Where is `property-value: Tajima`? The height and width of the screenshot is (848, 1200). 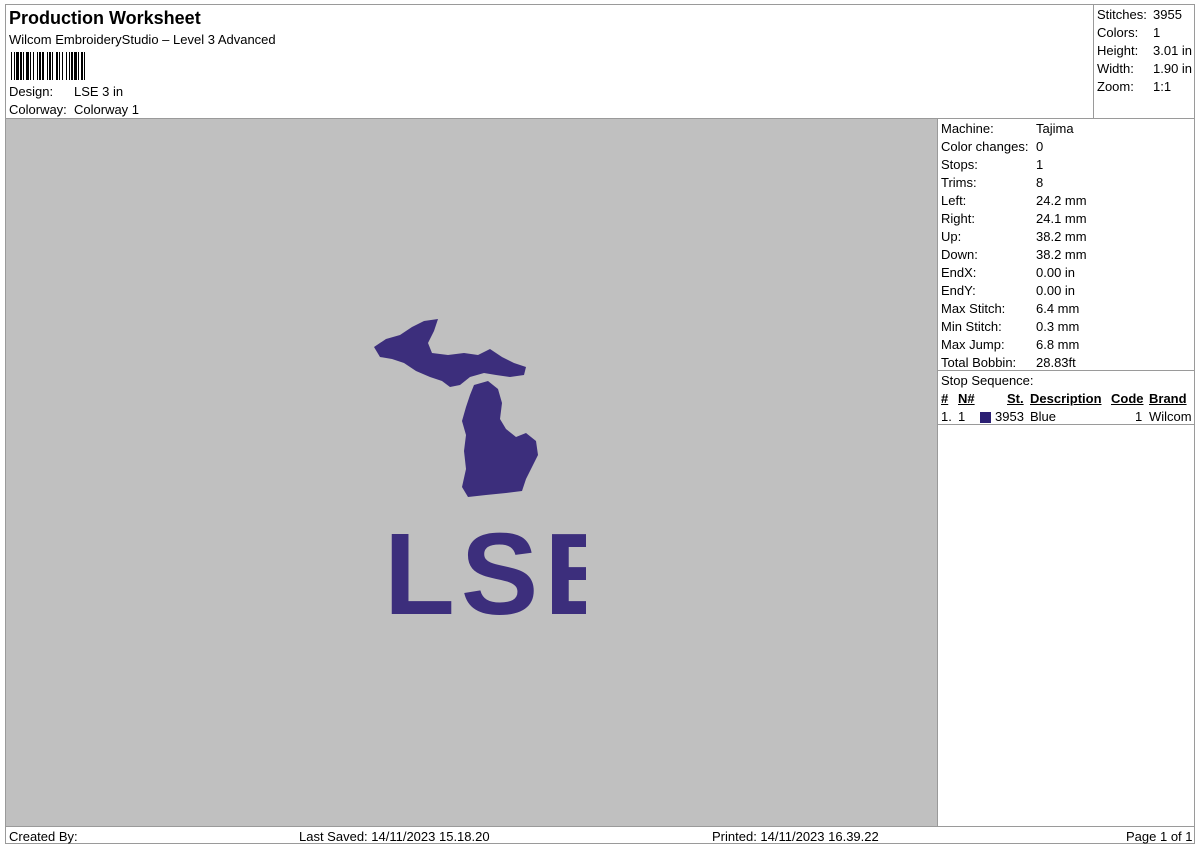 property-value: Tajima is located at coordinates (1055, 128).